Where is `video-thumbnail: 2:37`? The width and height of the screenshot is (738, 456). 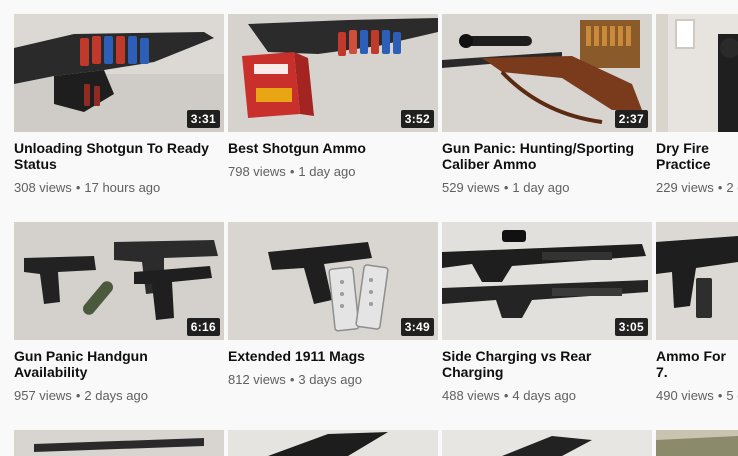 video-thumbnail: 2:37 is located at coordinates (547, 73).